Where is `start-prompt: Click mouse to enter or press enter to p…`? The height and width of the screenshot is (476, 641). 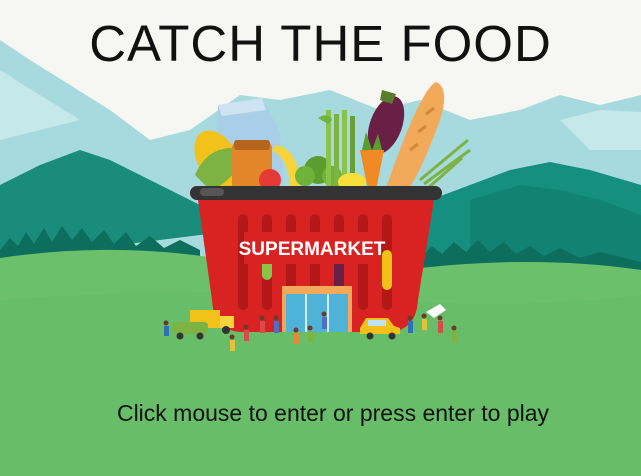 start-prompt: Click mouse to enter or press enter to p… is located at coordinates (320, 413).